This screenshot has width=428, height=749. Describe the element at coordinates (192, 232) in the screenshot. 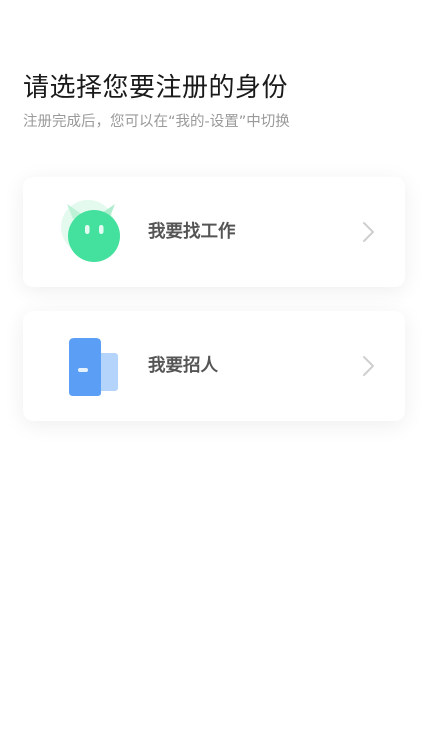

I see `job-seeker-label: 我要找工作` at that location.